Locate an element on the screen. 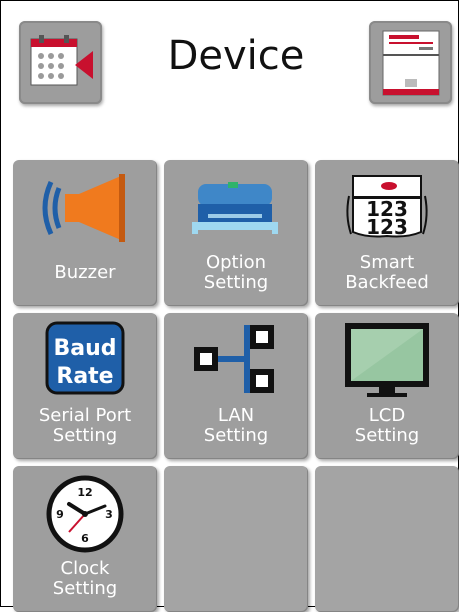 This screenshot has width=459, height=612. rate-text: Rate is located at coordinates (84, 376).